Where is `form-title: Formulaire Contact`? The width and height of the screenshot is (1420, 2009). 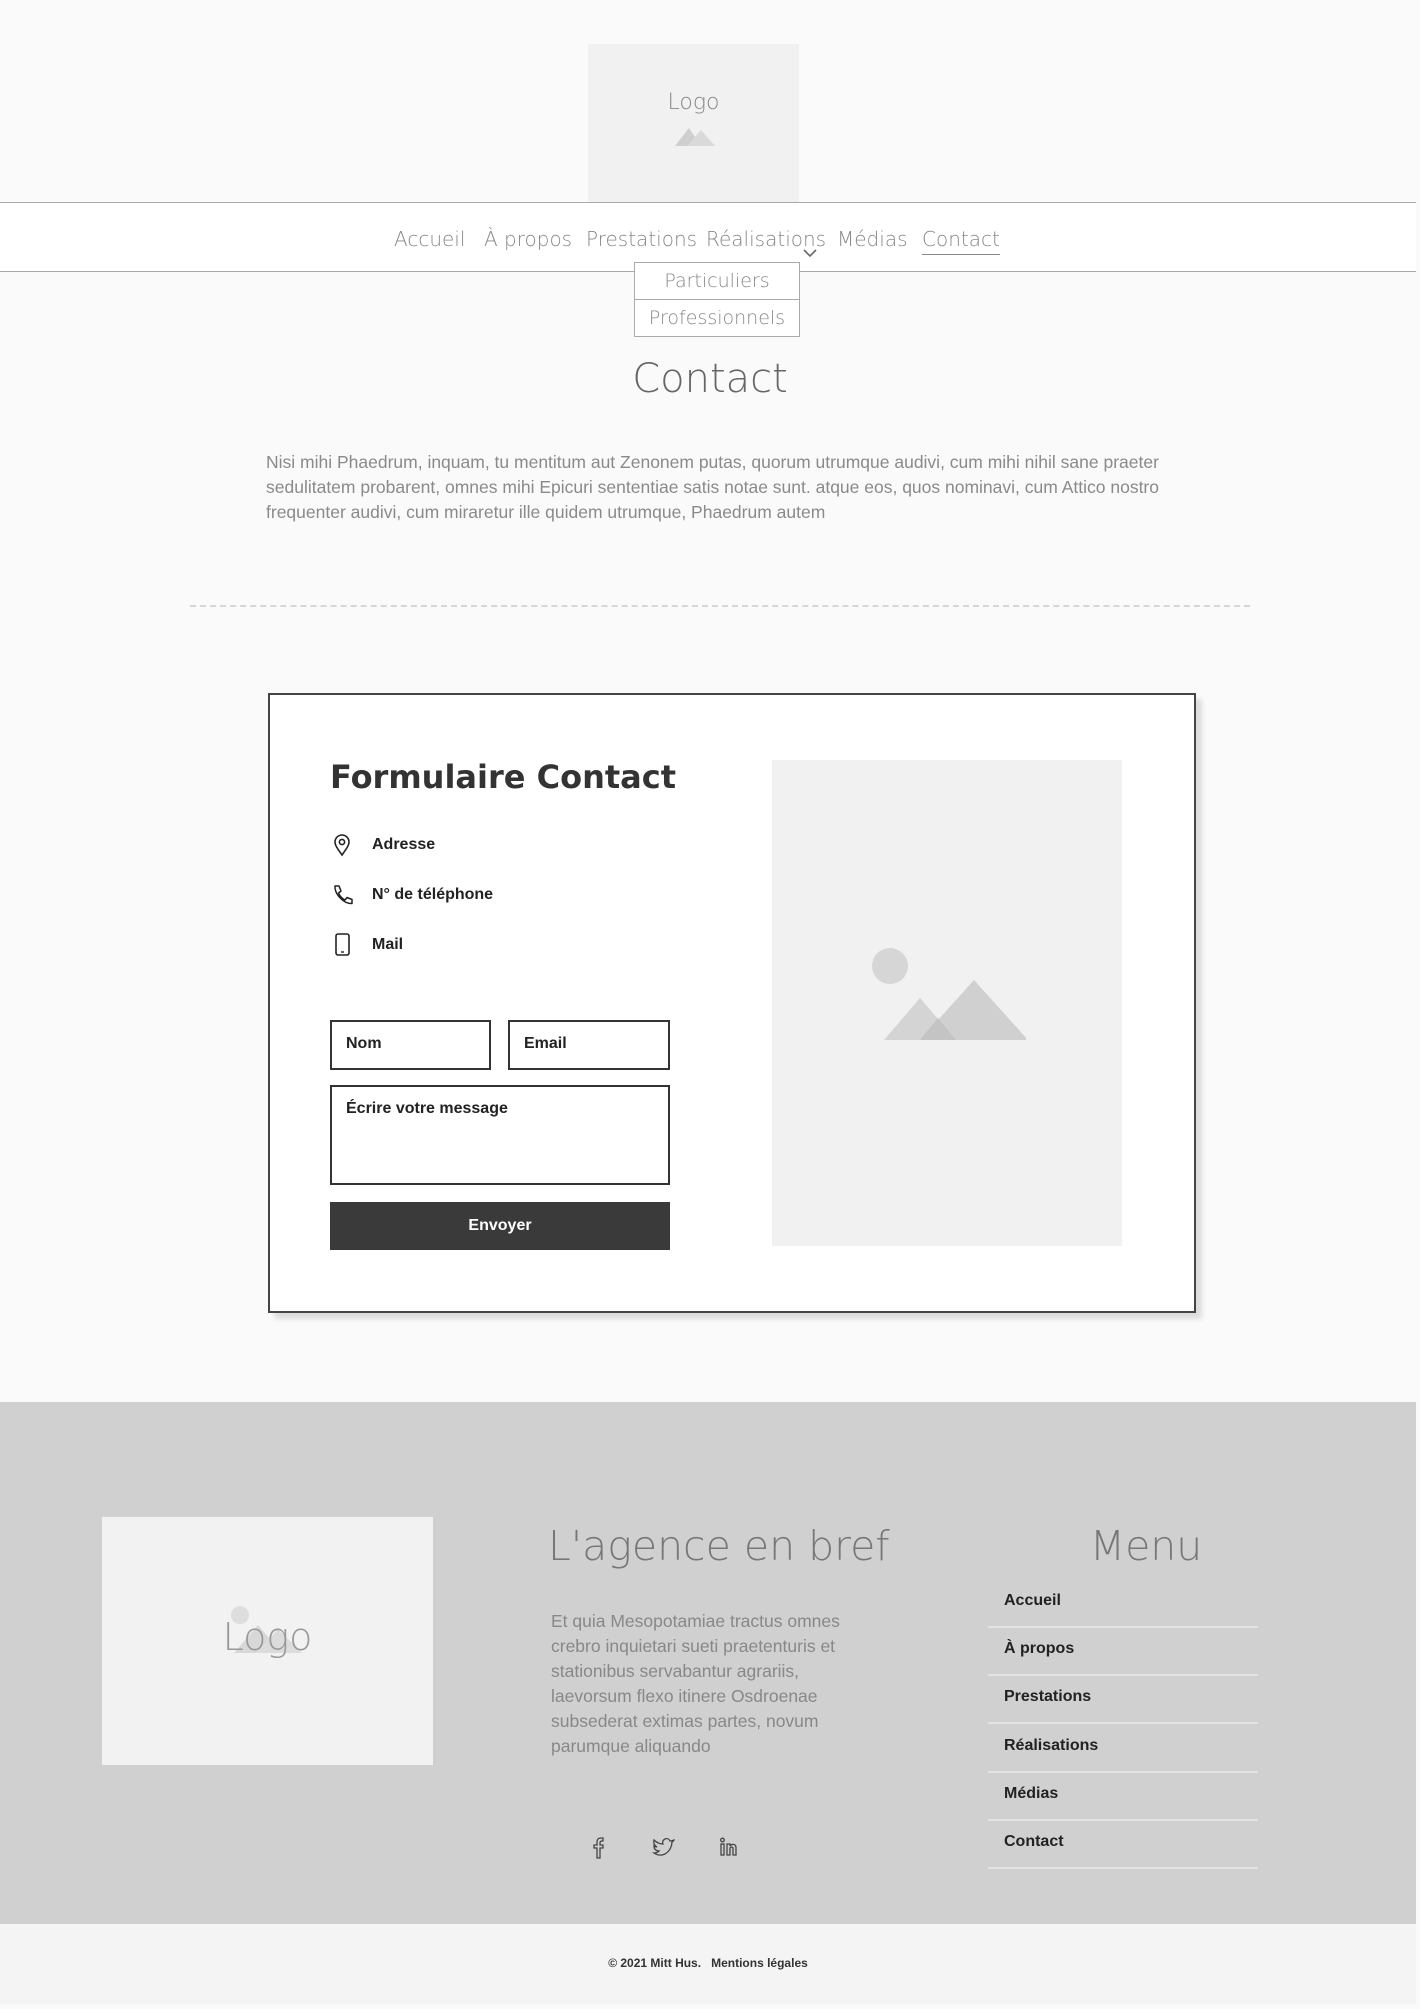
form-title: Formulaire Contact is located at coordinates (503, 777).